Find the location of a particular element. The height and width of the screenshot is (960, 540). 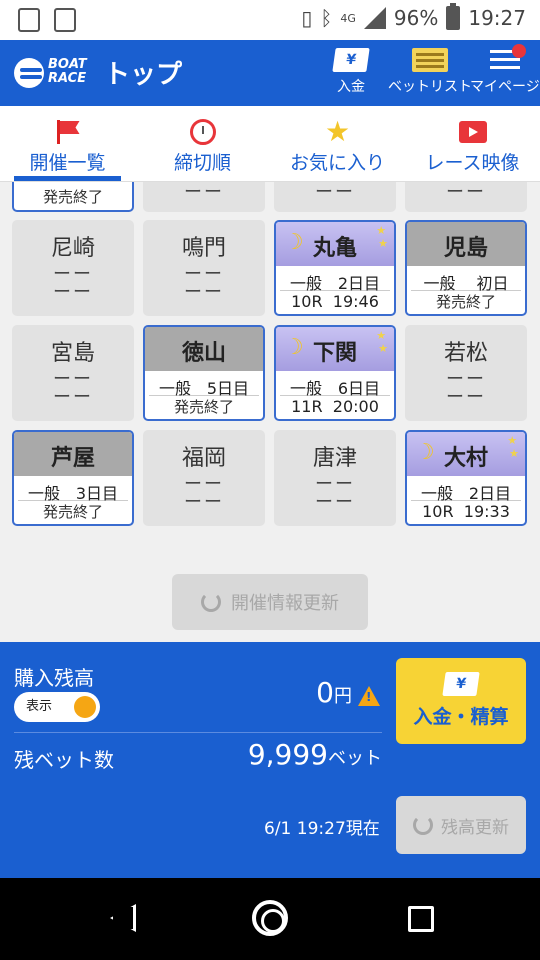

stars-icon: ★ ★ is located at coordinates (512, 447).